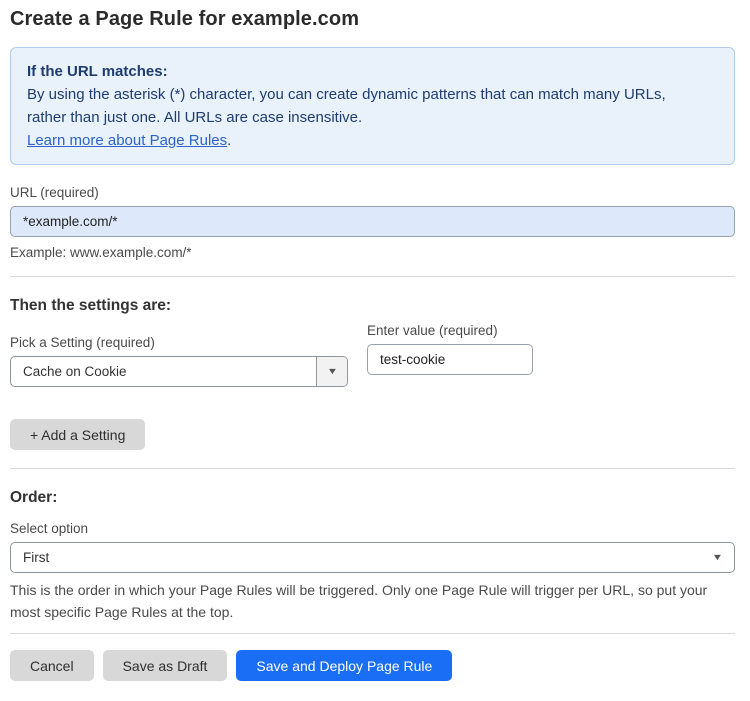  What do you see at coordinates (229, 140) in the screenshot?
I see `link-suffix: .` at bounding box center [229, 140].